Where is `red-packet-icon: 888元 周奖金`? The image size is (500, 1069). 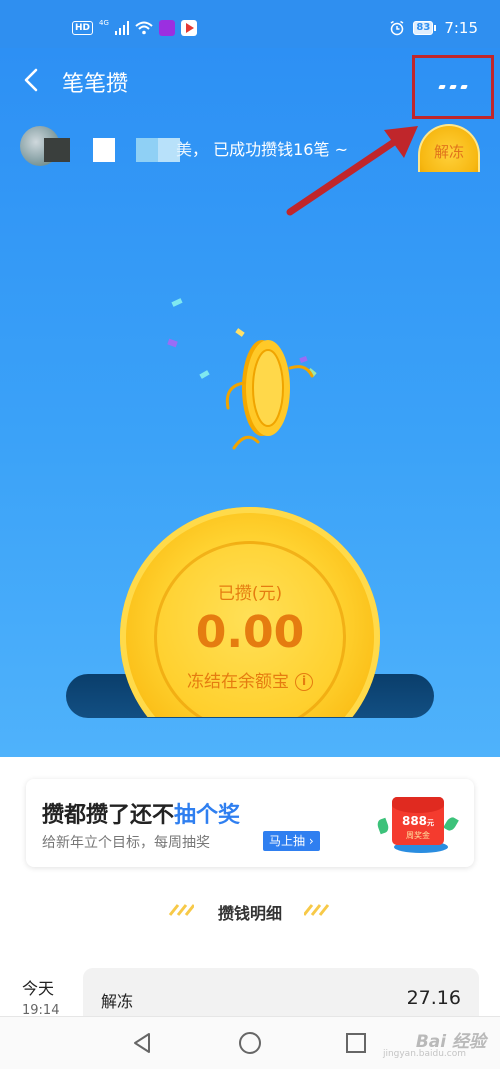
red-packet-icon: 888元 周奖金 is located at coordinates (417, 825).